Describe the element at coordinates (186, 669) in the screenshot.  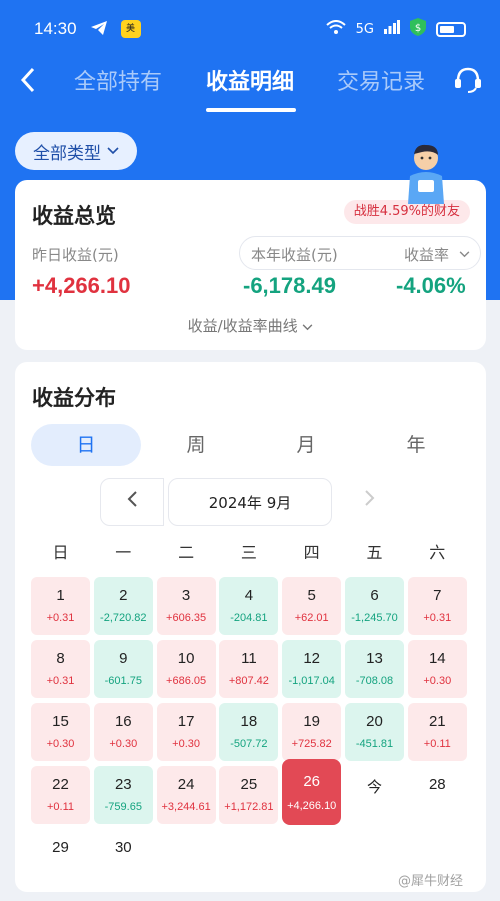
I see `calendar-day: 10 +686.05` at that location.